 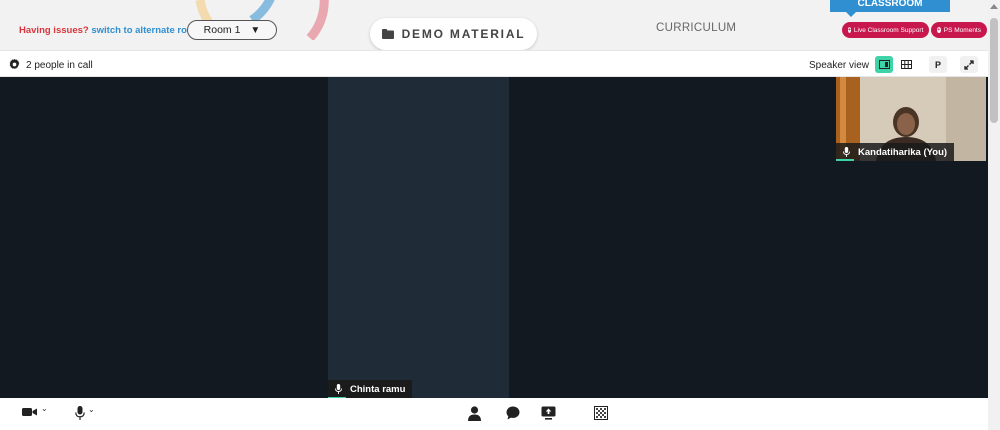 I want to click on live-support-label: Live Classroom Support, so click(x=888, y=30).